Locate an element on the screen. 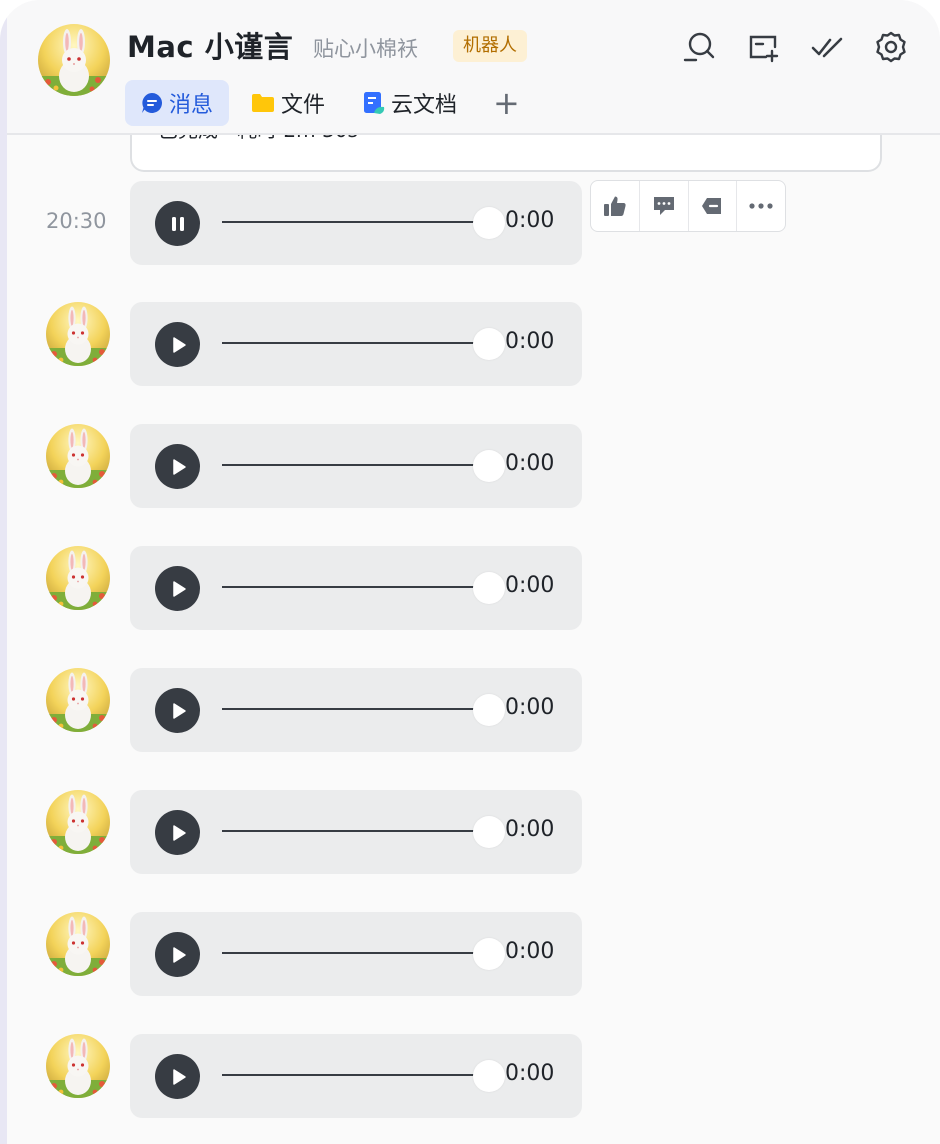  tab-files-label: 文件 is located at coordinates (303, 105).